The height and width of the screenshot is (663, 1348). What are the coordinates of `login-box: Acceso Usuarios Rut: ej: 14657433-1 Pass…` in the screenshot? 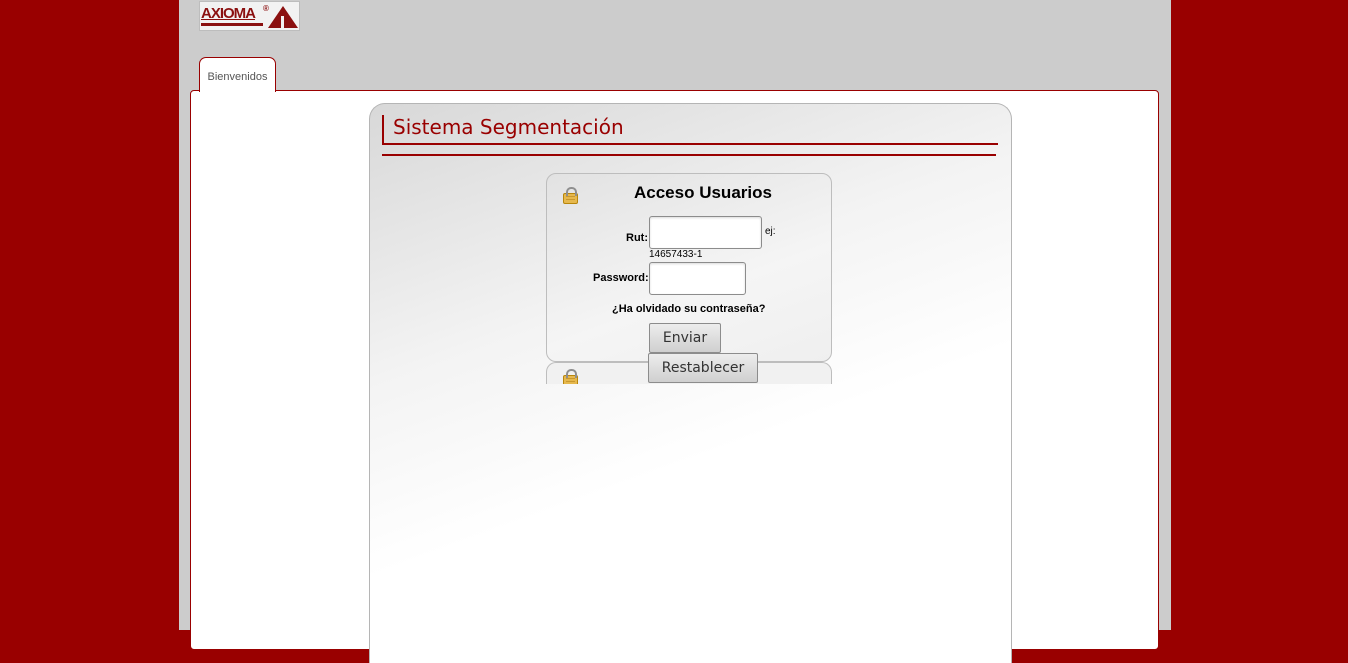 It's located at (689, 267).